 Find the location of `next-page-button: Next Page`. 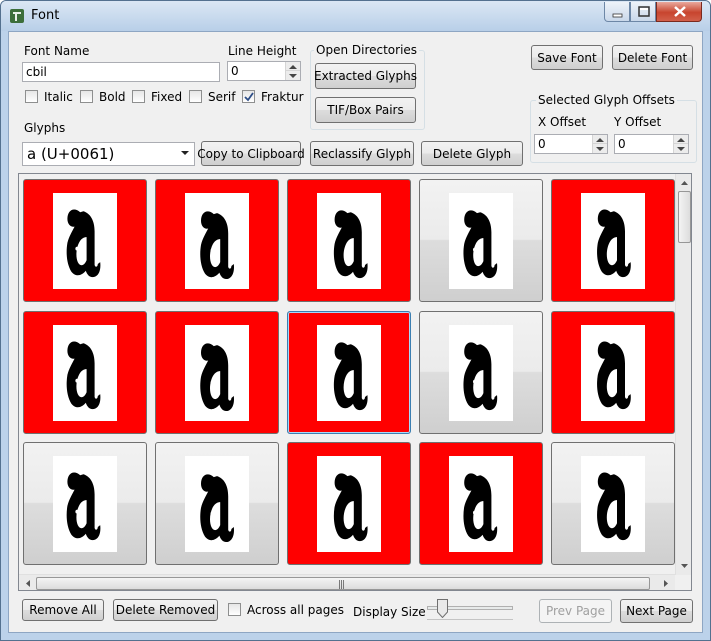

next-page-button: Next Page is located at coordinates (656, 611).